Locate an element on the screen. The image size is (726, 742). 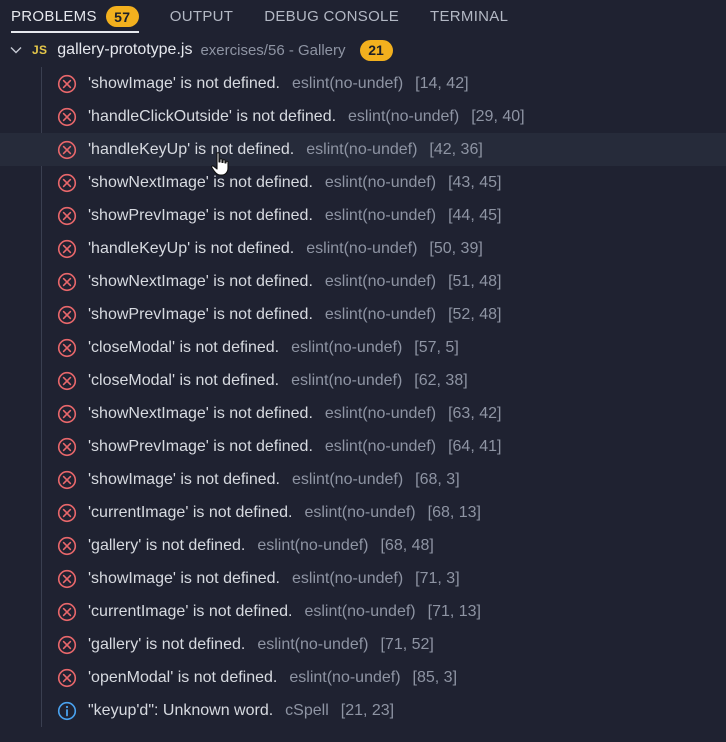
tab-label: OUTPUT is located at coordinates (201, 16).